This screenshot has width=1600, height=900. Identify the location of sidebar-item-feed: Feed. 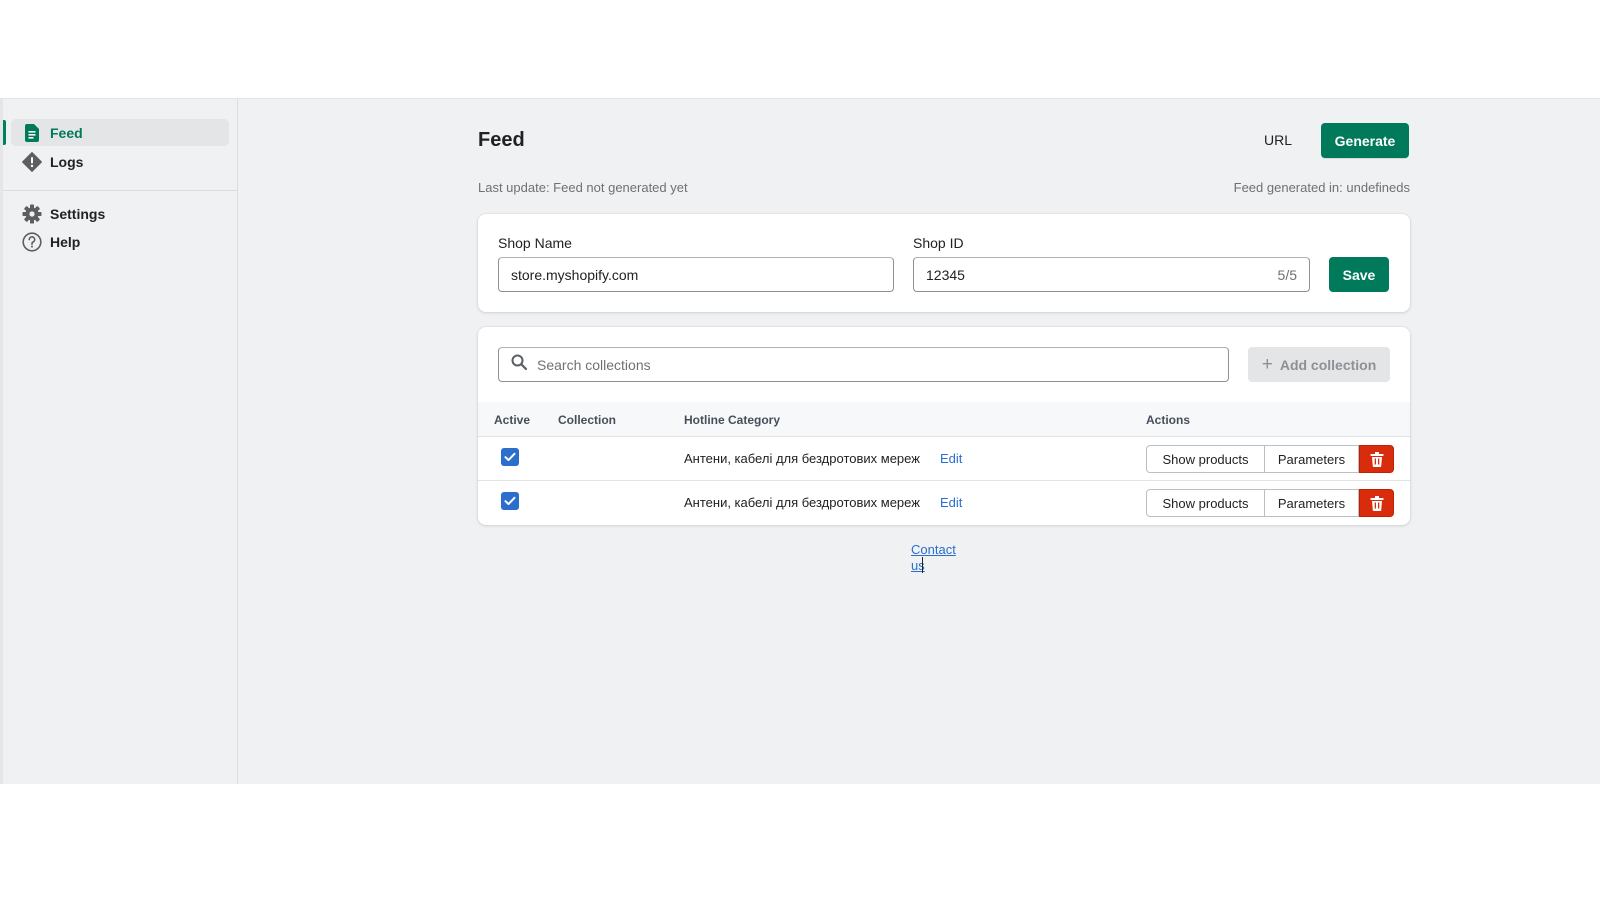
(116, 132).